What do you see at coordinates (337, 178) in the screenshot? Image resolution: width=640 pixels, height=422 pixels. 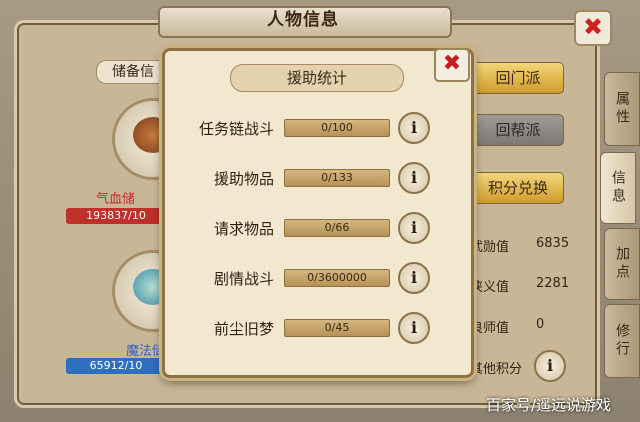 I see `progress-bar: 0/133` at bounding box center [337, 178].